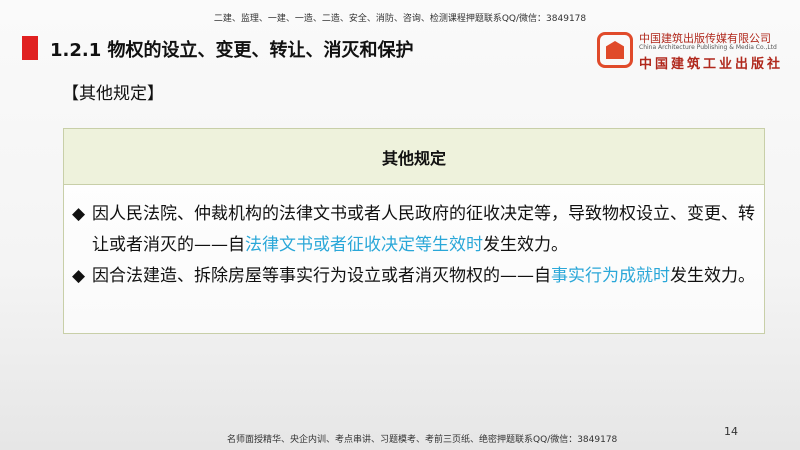 This screenshot has height=450, width=800. What do you see at coordinates (30, 48) in the screenshot?
I see `title-marker` at bounding box center [30, 48].